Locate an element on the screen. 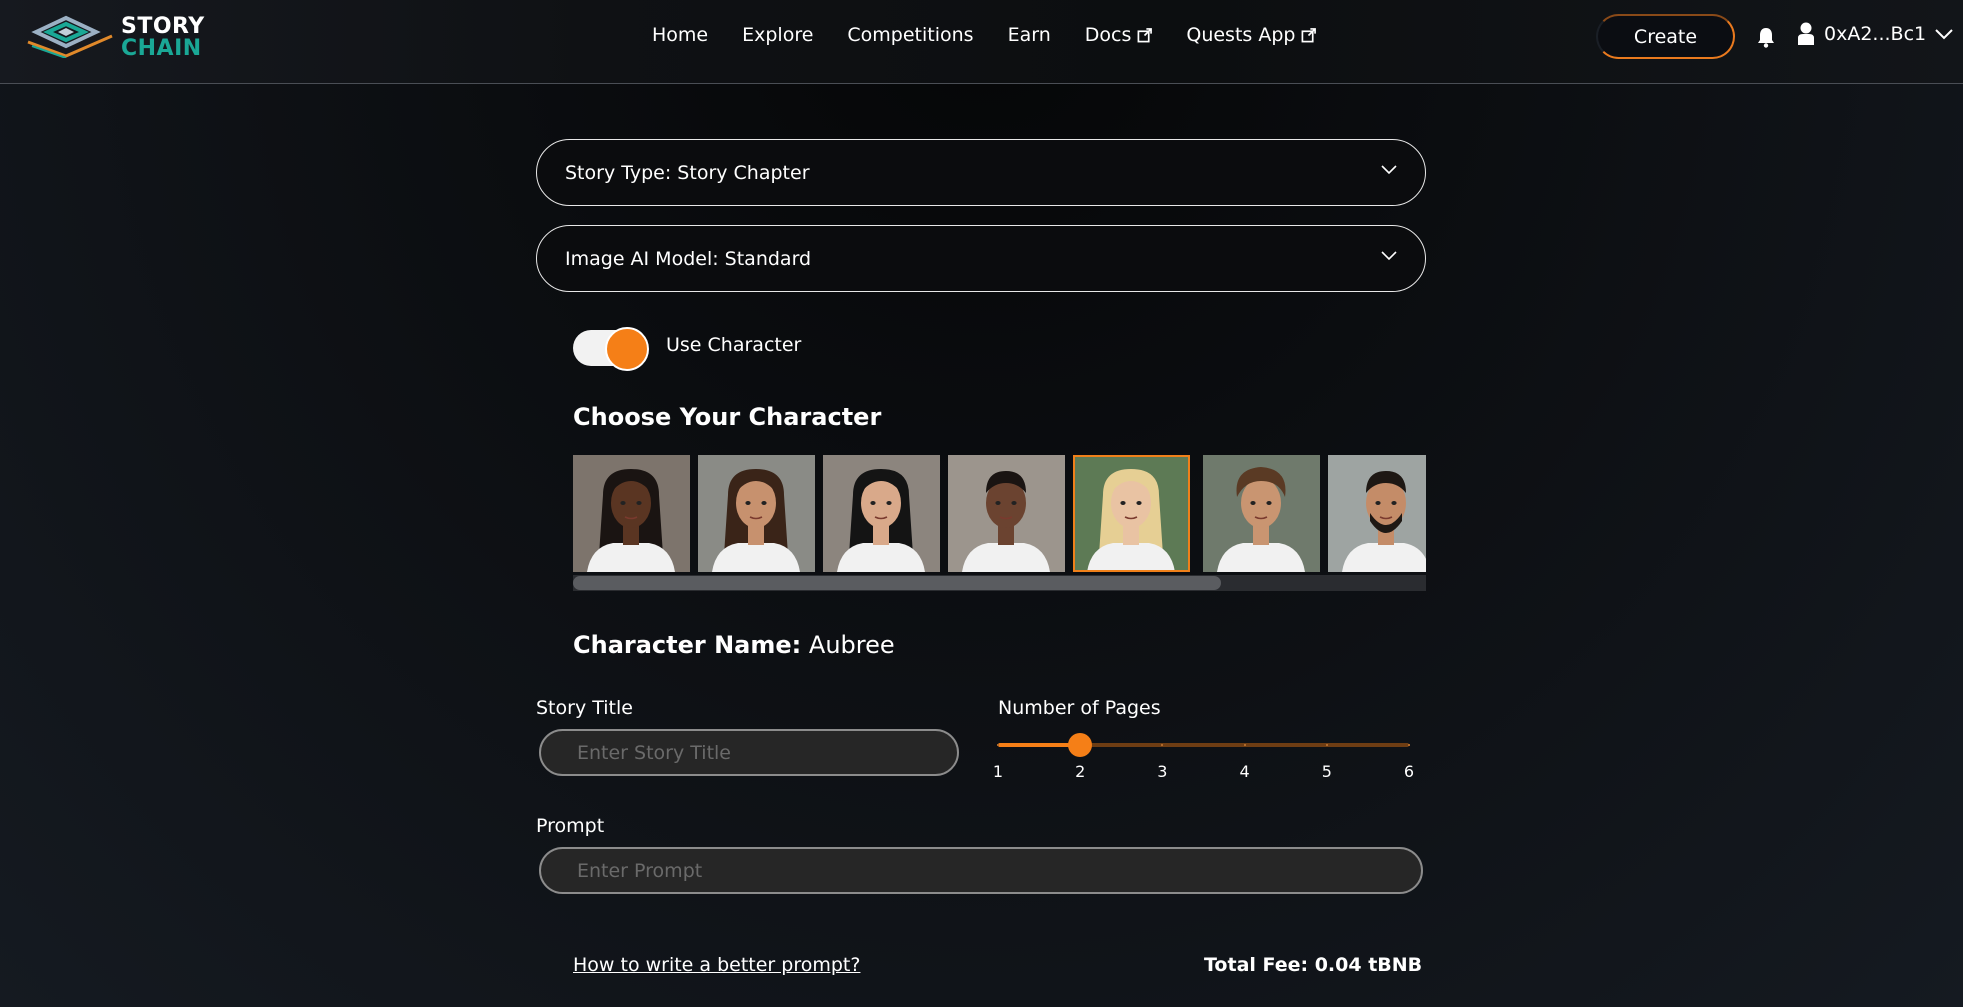 Image resolution: width=1963 pixels, height=1007 pixels. nav-explore-label: Explore is located at coordinates (778, 35).